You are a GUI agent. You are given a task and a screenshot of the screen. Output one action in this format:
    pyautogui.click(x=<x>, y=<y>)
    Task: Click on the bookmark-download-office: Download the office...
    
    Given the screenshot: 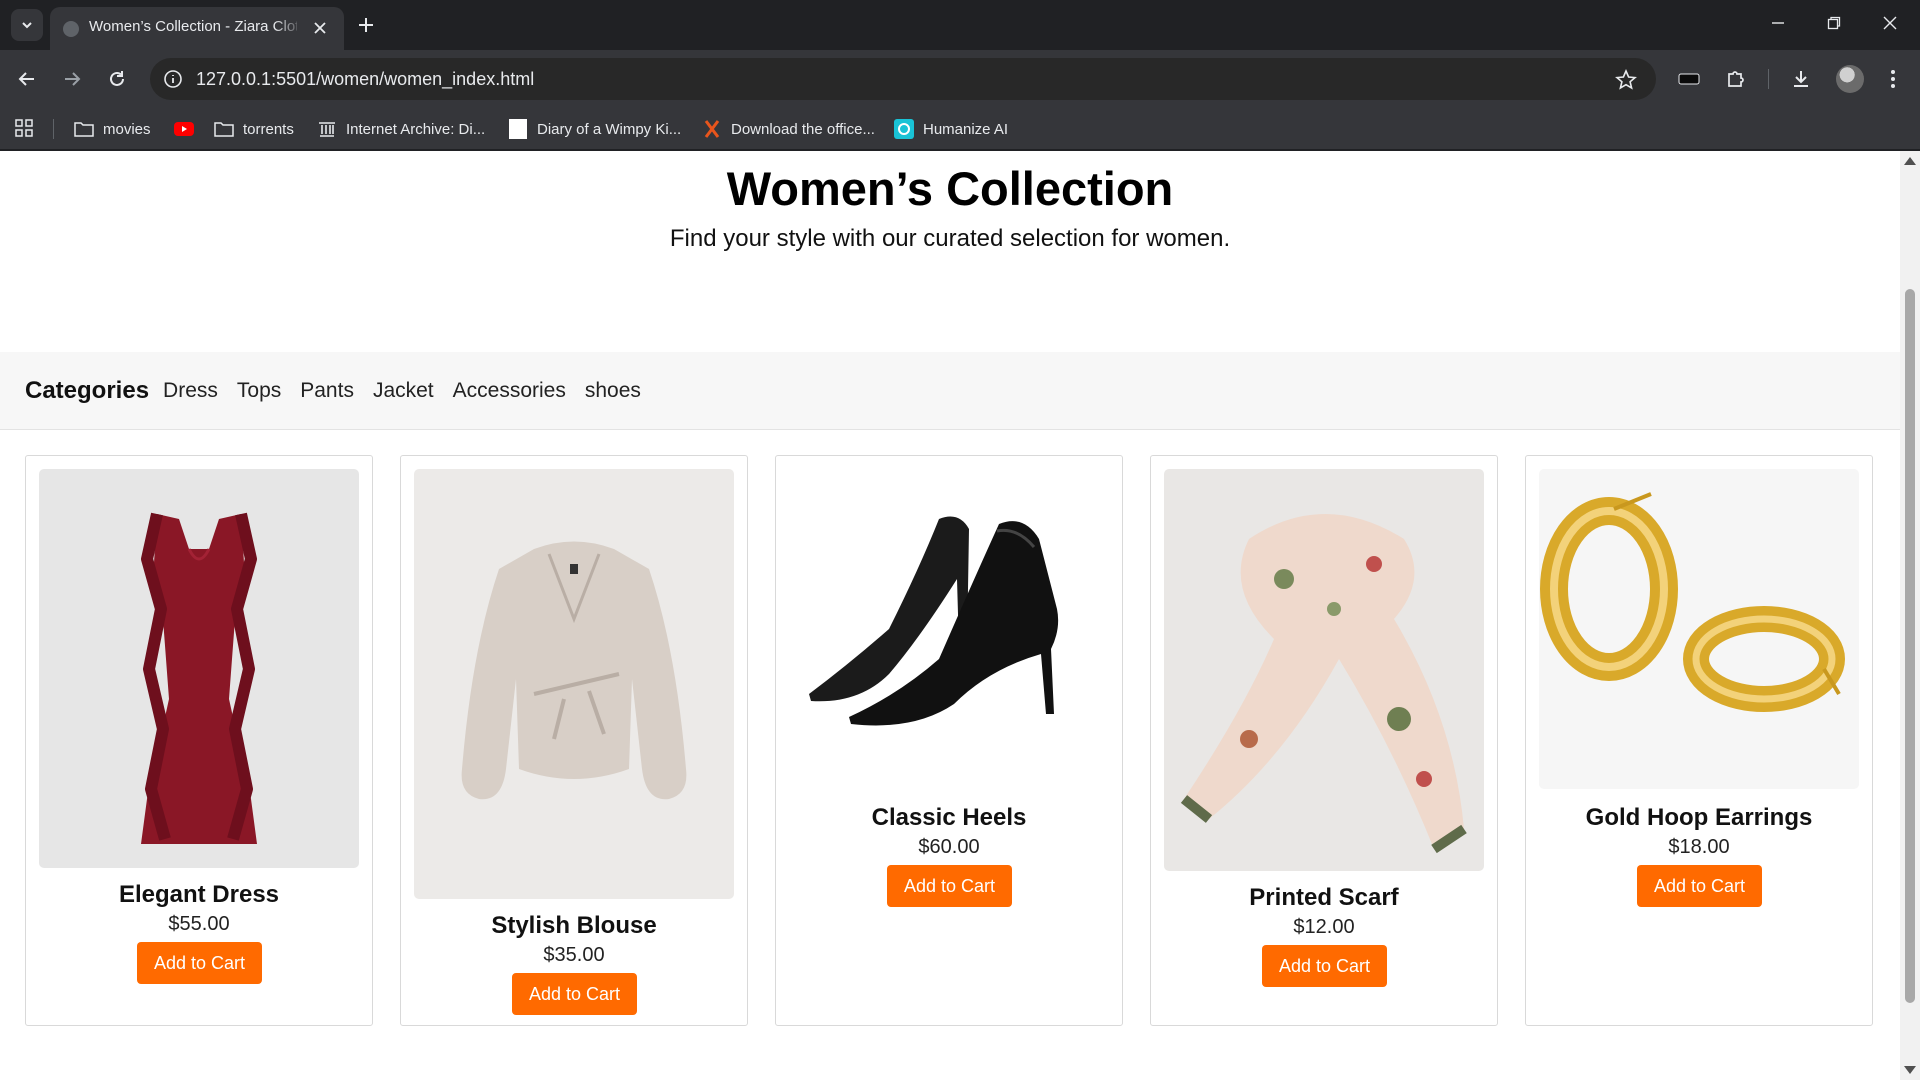 What is the action you would take?
    pyautogui.click(x=788, y=129)
    